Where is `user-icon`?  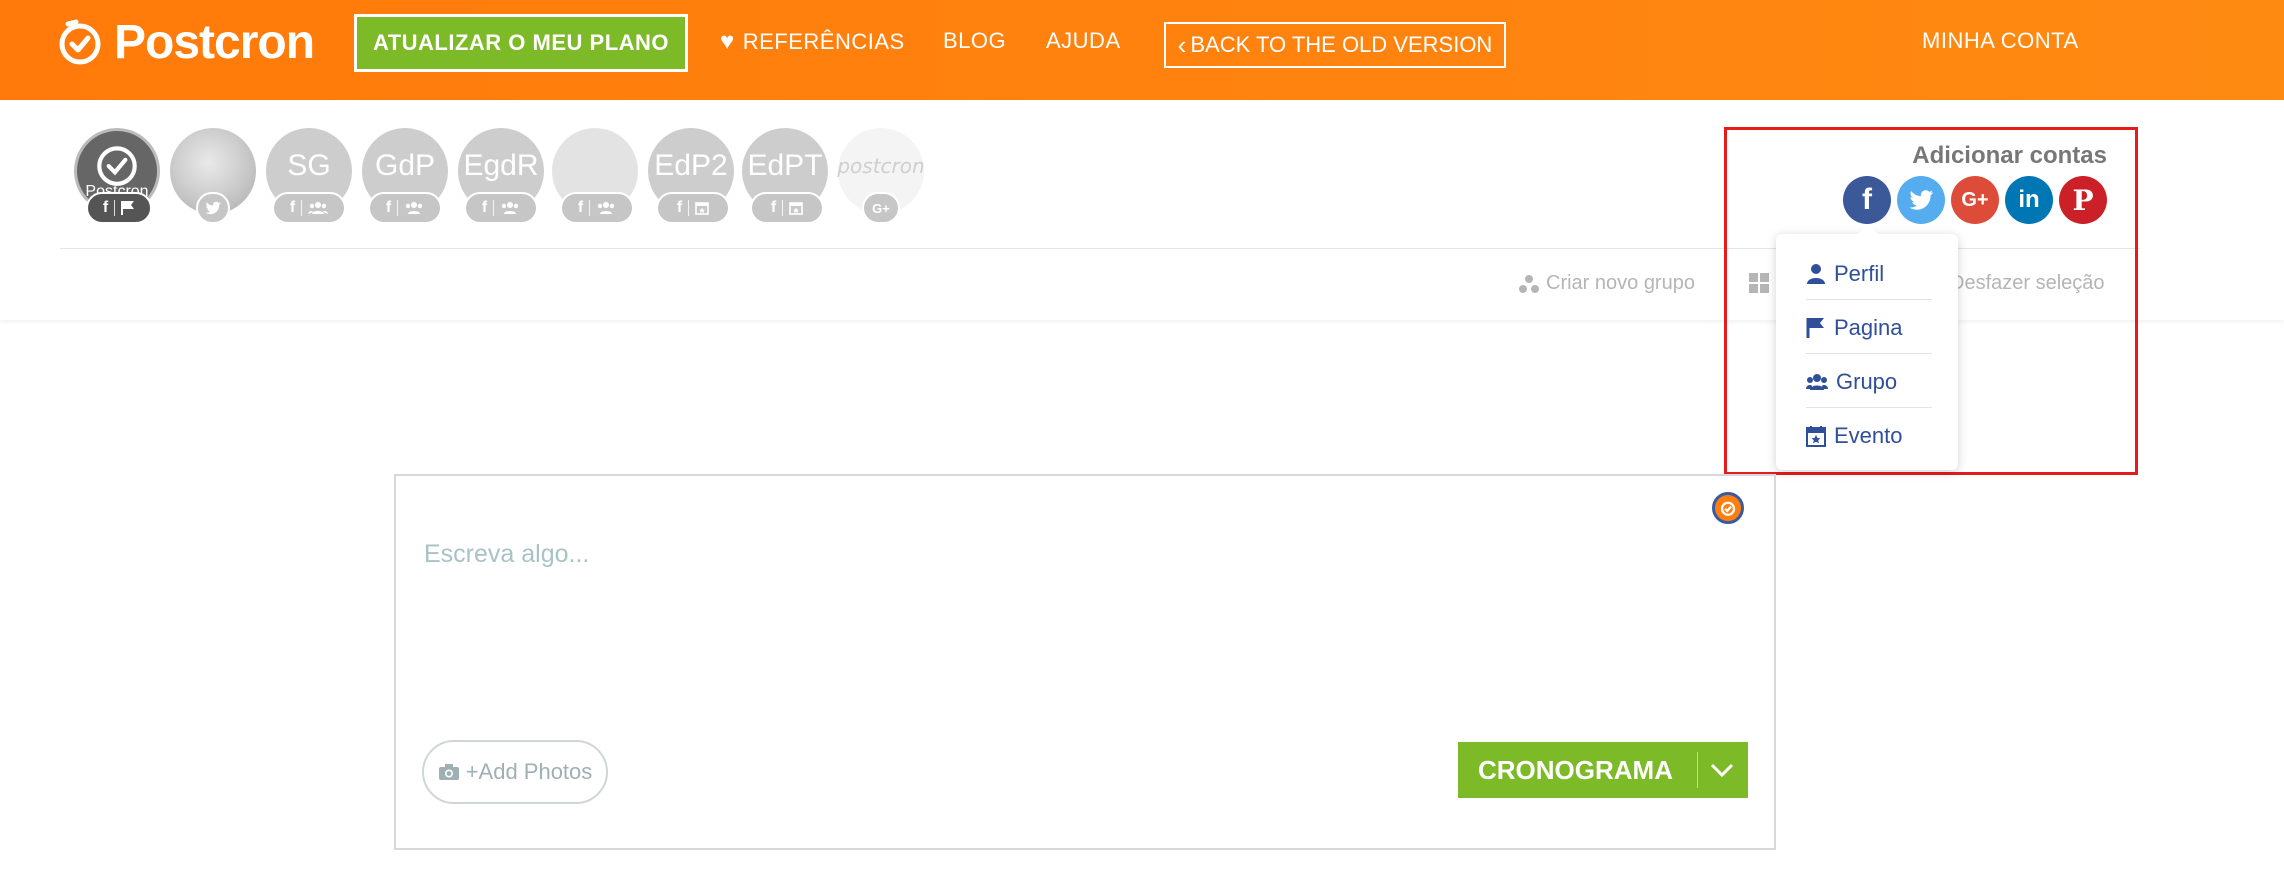
user-icon is located at coordinates (1816, 273).